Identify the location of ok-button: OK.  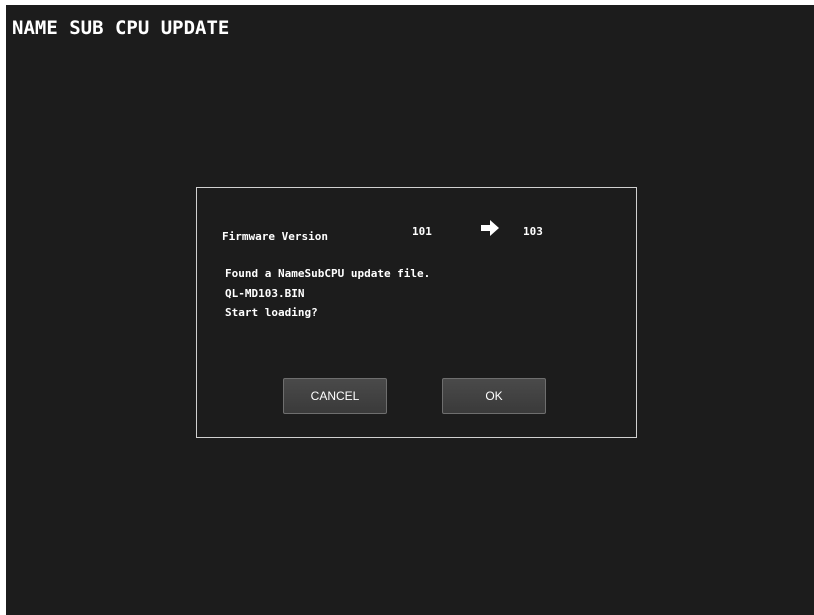
(494, 396).